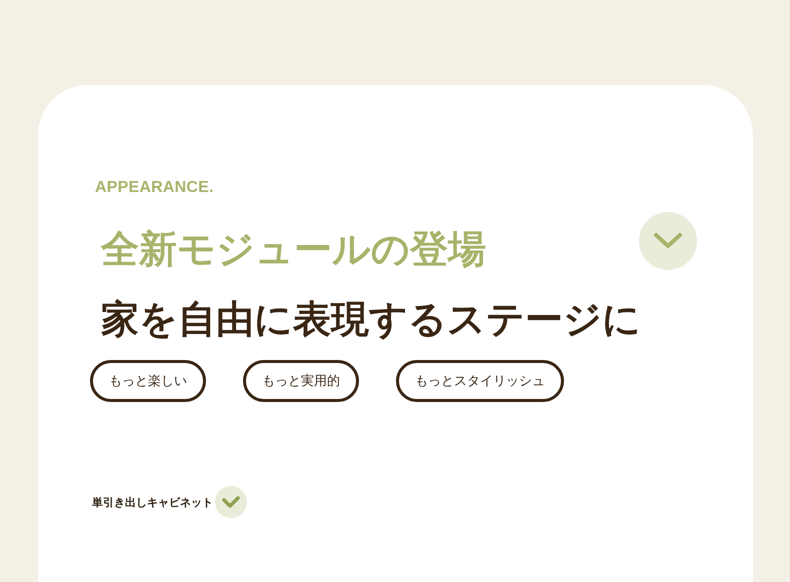 The image size is (790, 582). Describe the element at coordinates (155, 188) in the screenshot. I see `section-eyebrow: APPEARANCE.` at that location.